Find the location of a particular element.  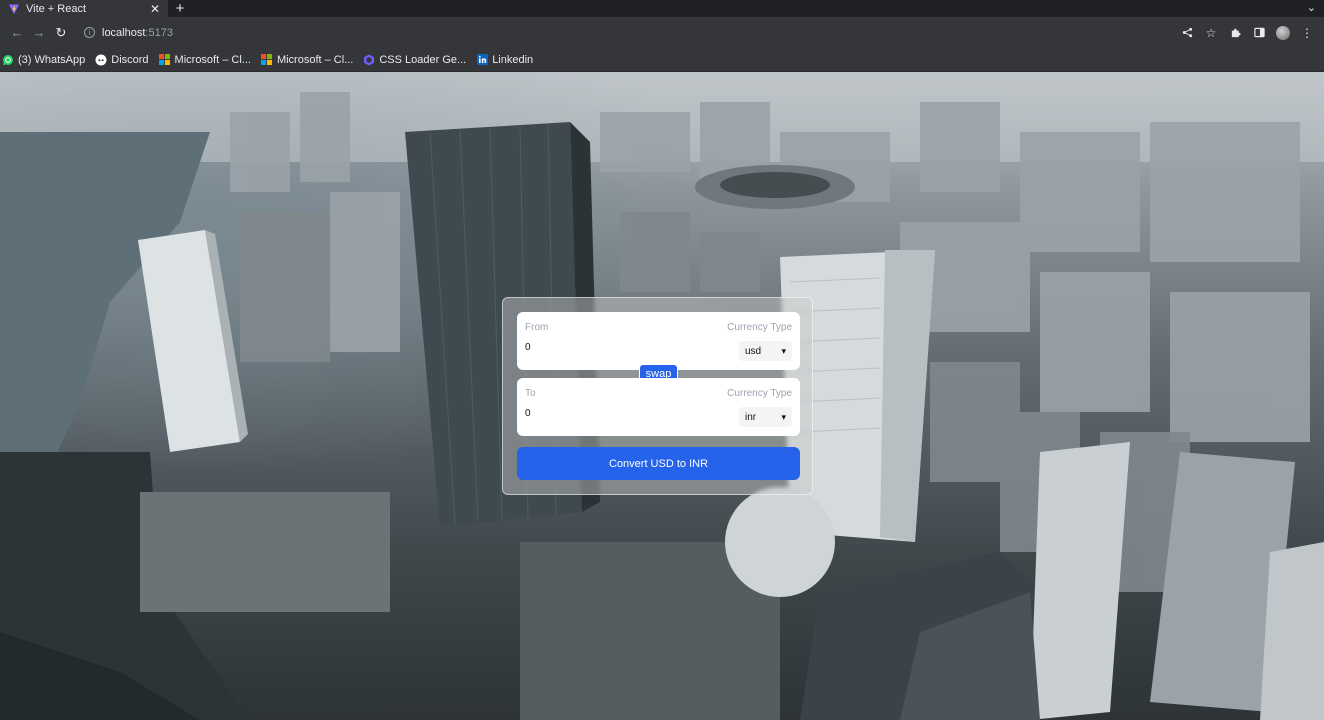

site-info-icon: i is located at coordinates (89, 32).